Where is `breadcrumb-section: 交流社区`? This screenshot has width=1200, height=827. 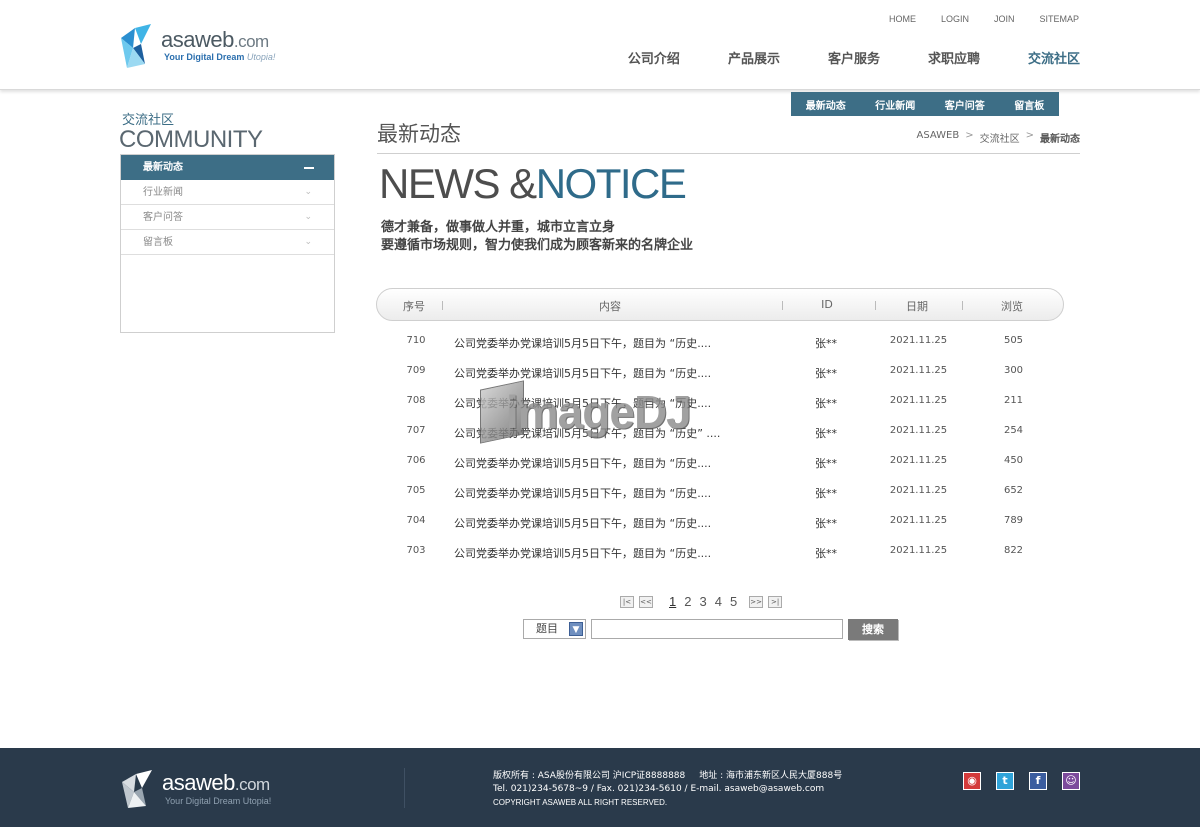 breadcrumb-section: 交流社区 is located at coordinates (1000, 137).